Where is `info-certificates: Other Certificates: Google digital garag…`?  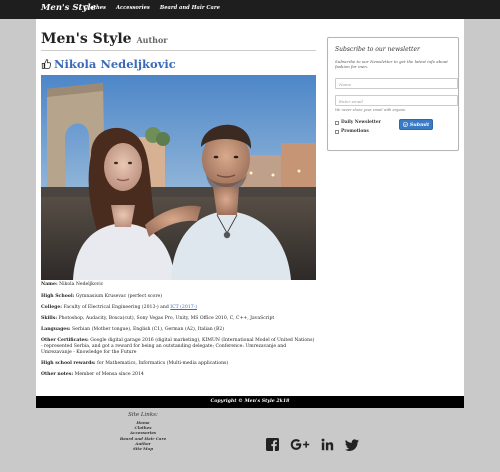 info-certificates: Other Certificates: Google digital garag… is located at coordinates (179, 347).